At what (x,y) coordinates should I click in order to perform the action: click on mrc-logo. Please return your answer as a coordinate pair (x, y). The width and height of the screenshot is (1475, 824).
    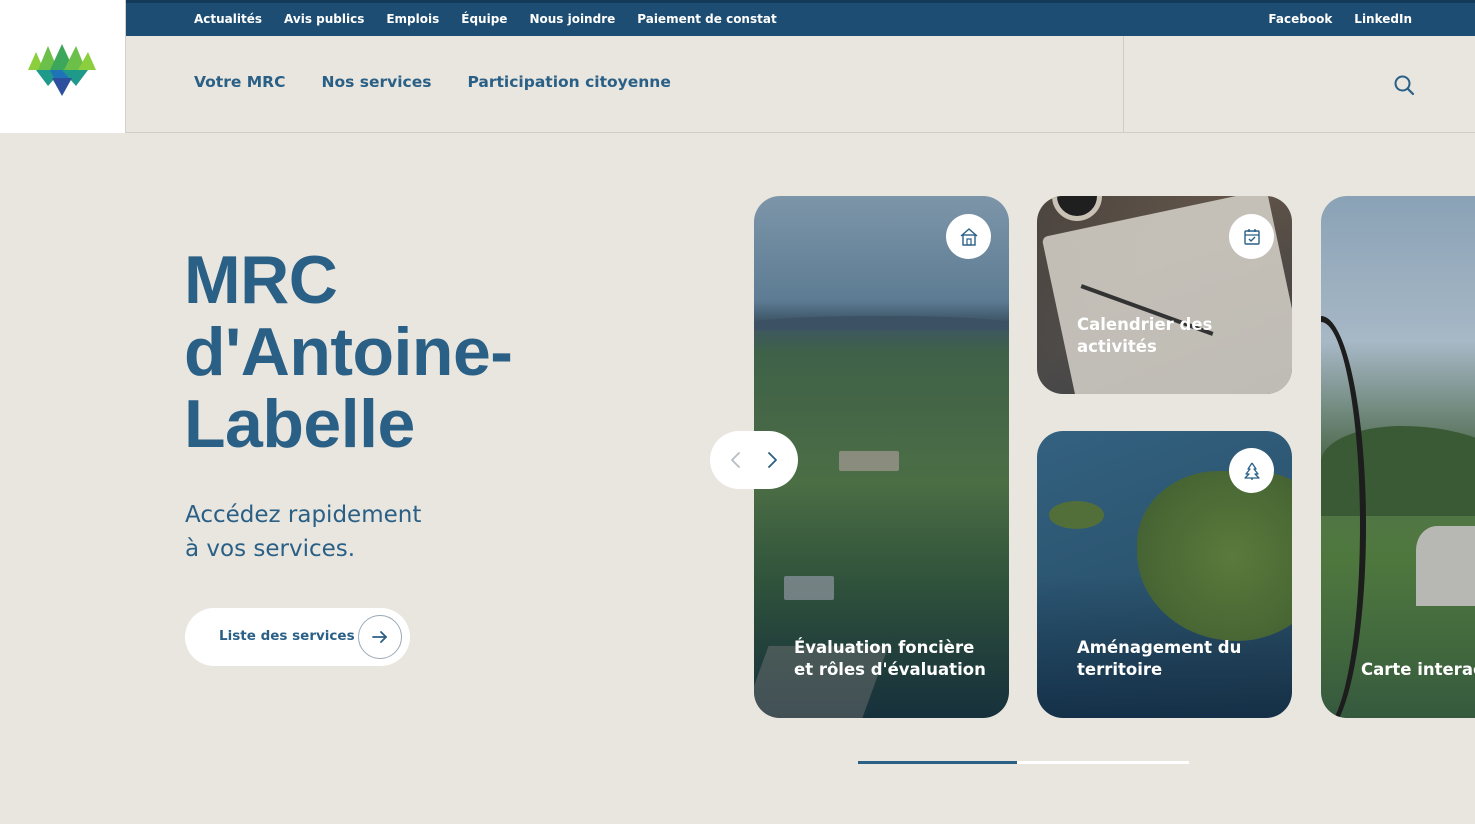
    Looking at the image, I should click on (62, 70).